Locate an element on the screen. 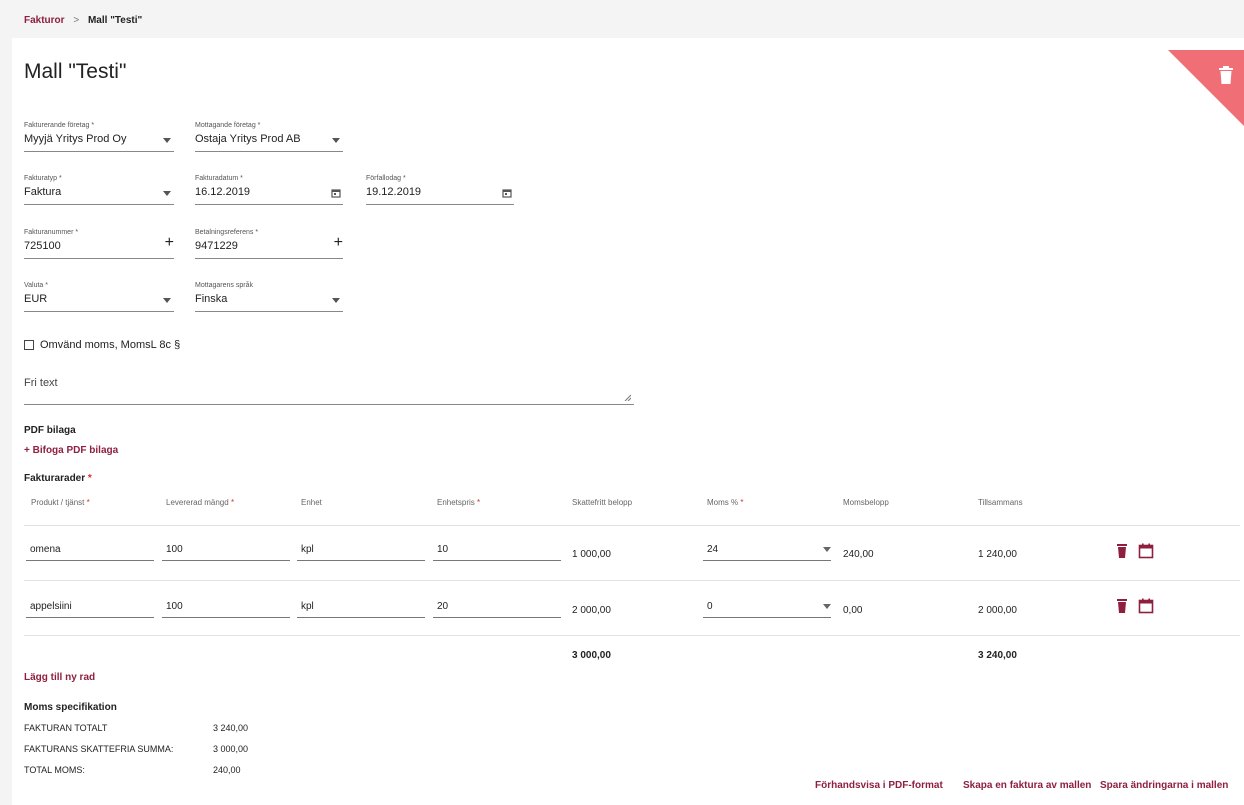 This screenshot has width=1244, height=805. resize-handle-icon is located at coordinates (627, 397).